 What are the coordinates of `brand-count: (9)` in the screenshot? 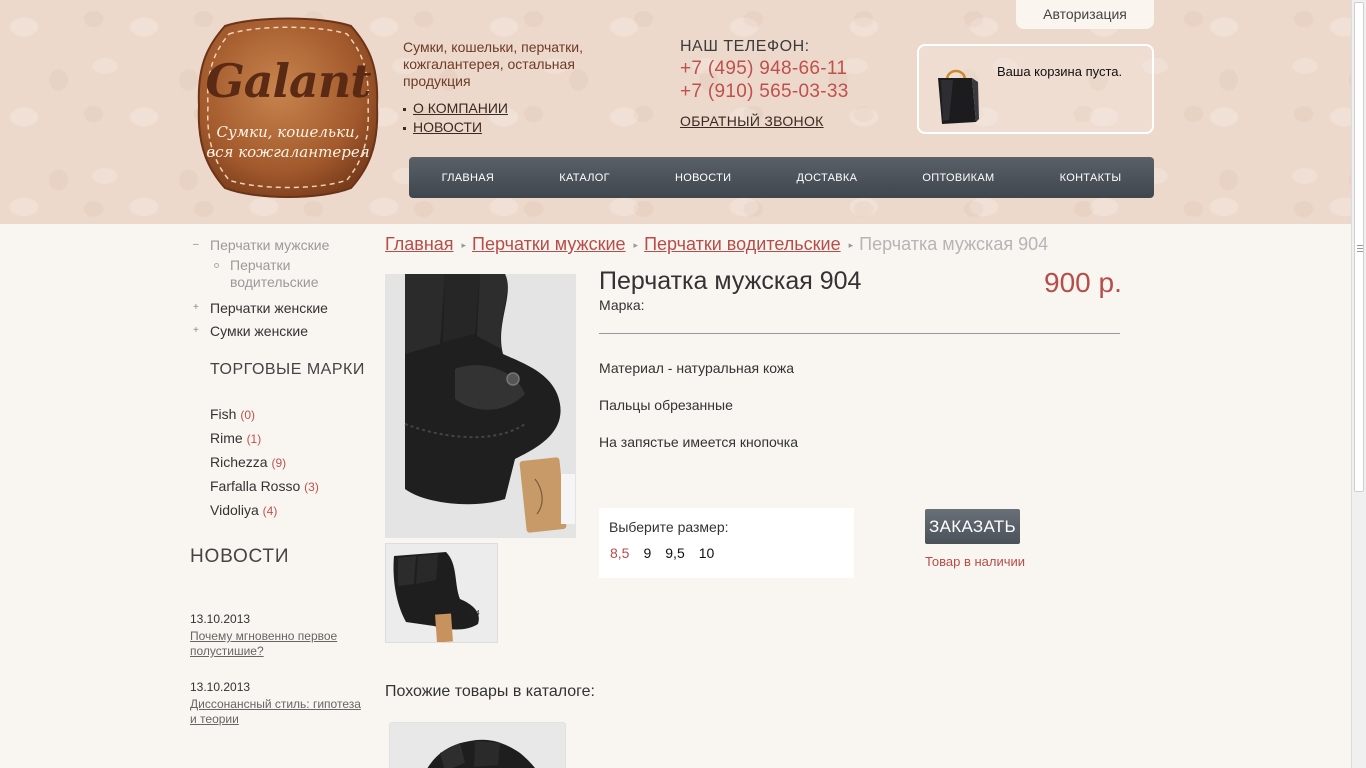 It's located at (279, 463).